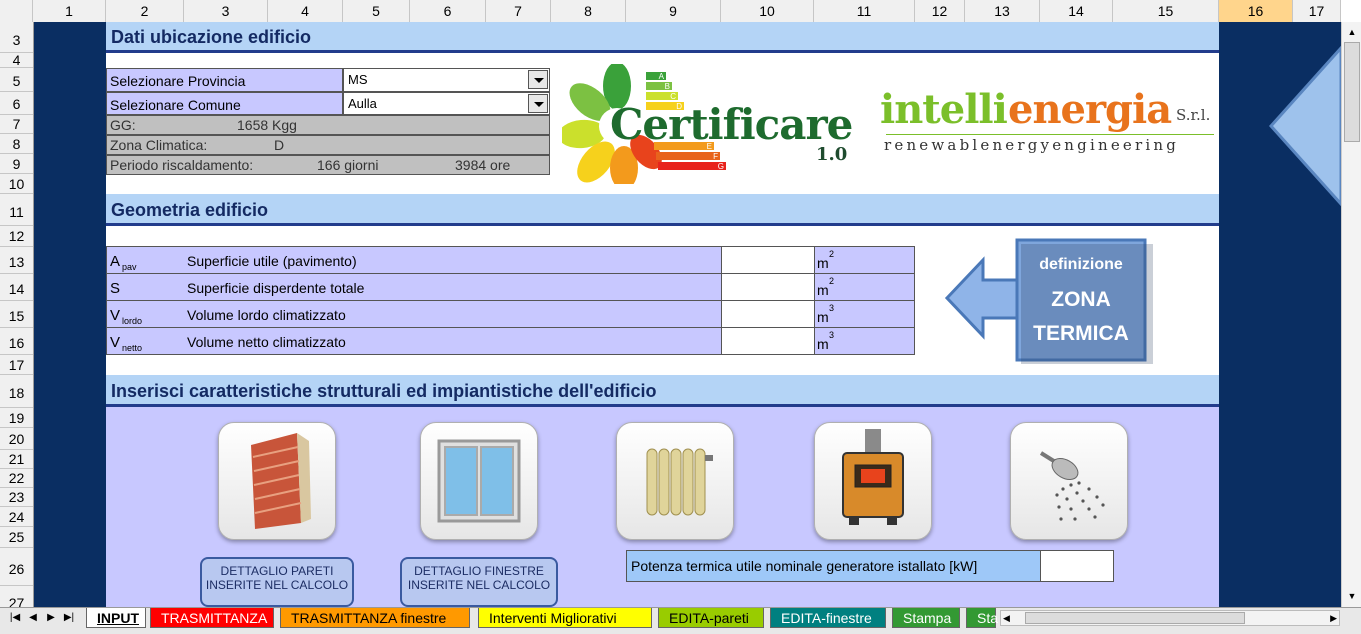  Describe the element at coordinates (873, 481) in the screenshot. I see `generatore-button` at that location.